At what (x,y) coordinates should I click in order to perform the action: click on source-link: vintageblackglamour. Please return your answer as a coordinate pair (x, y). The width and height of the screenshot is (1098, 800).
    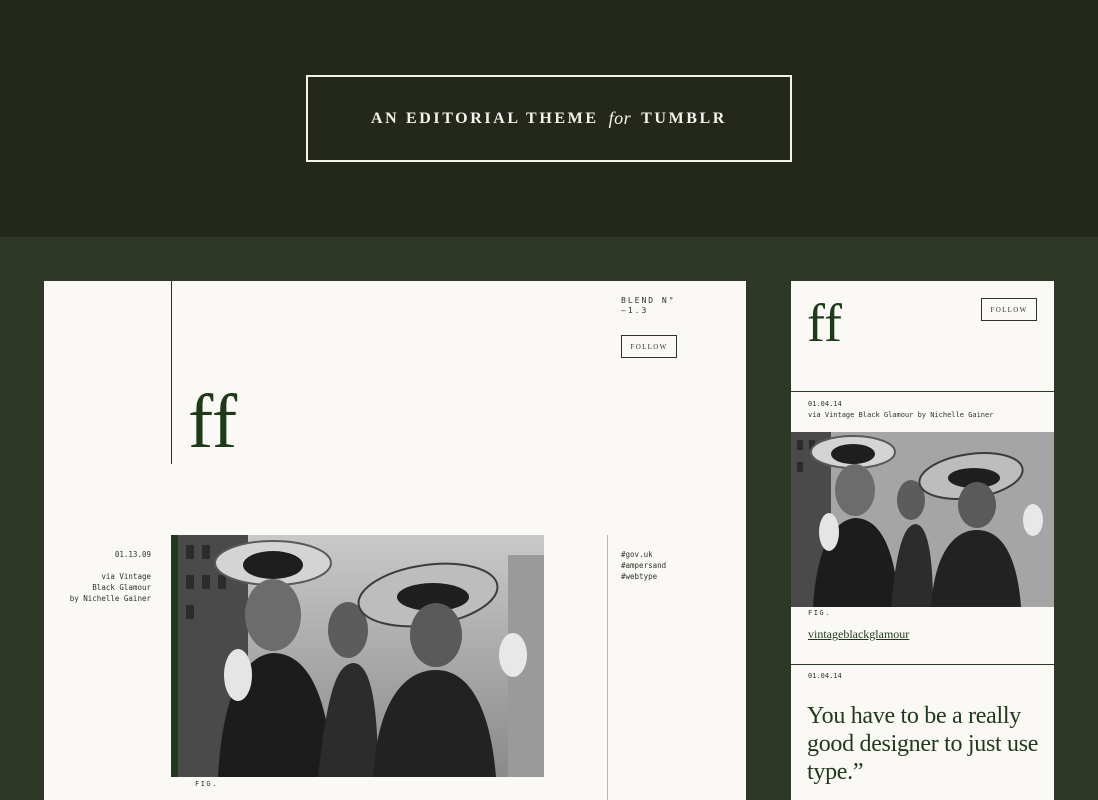
    Looking at the image, I should click on (858, 634).